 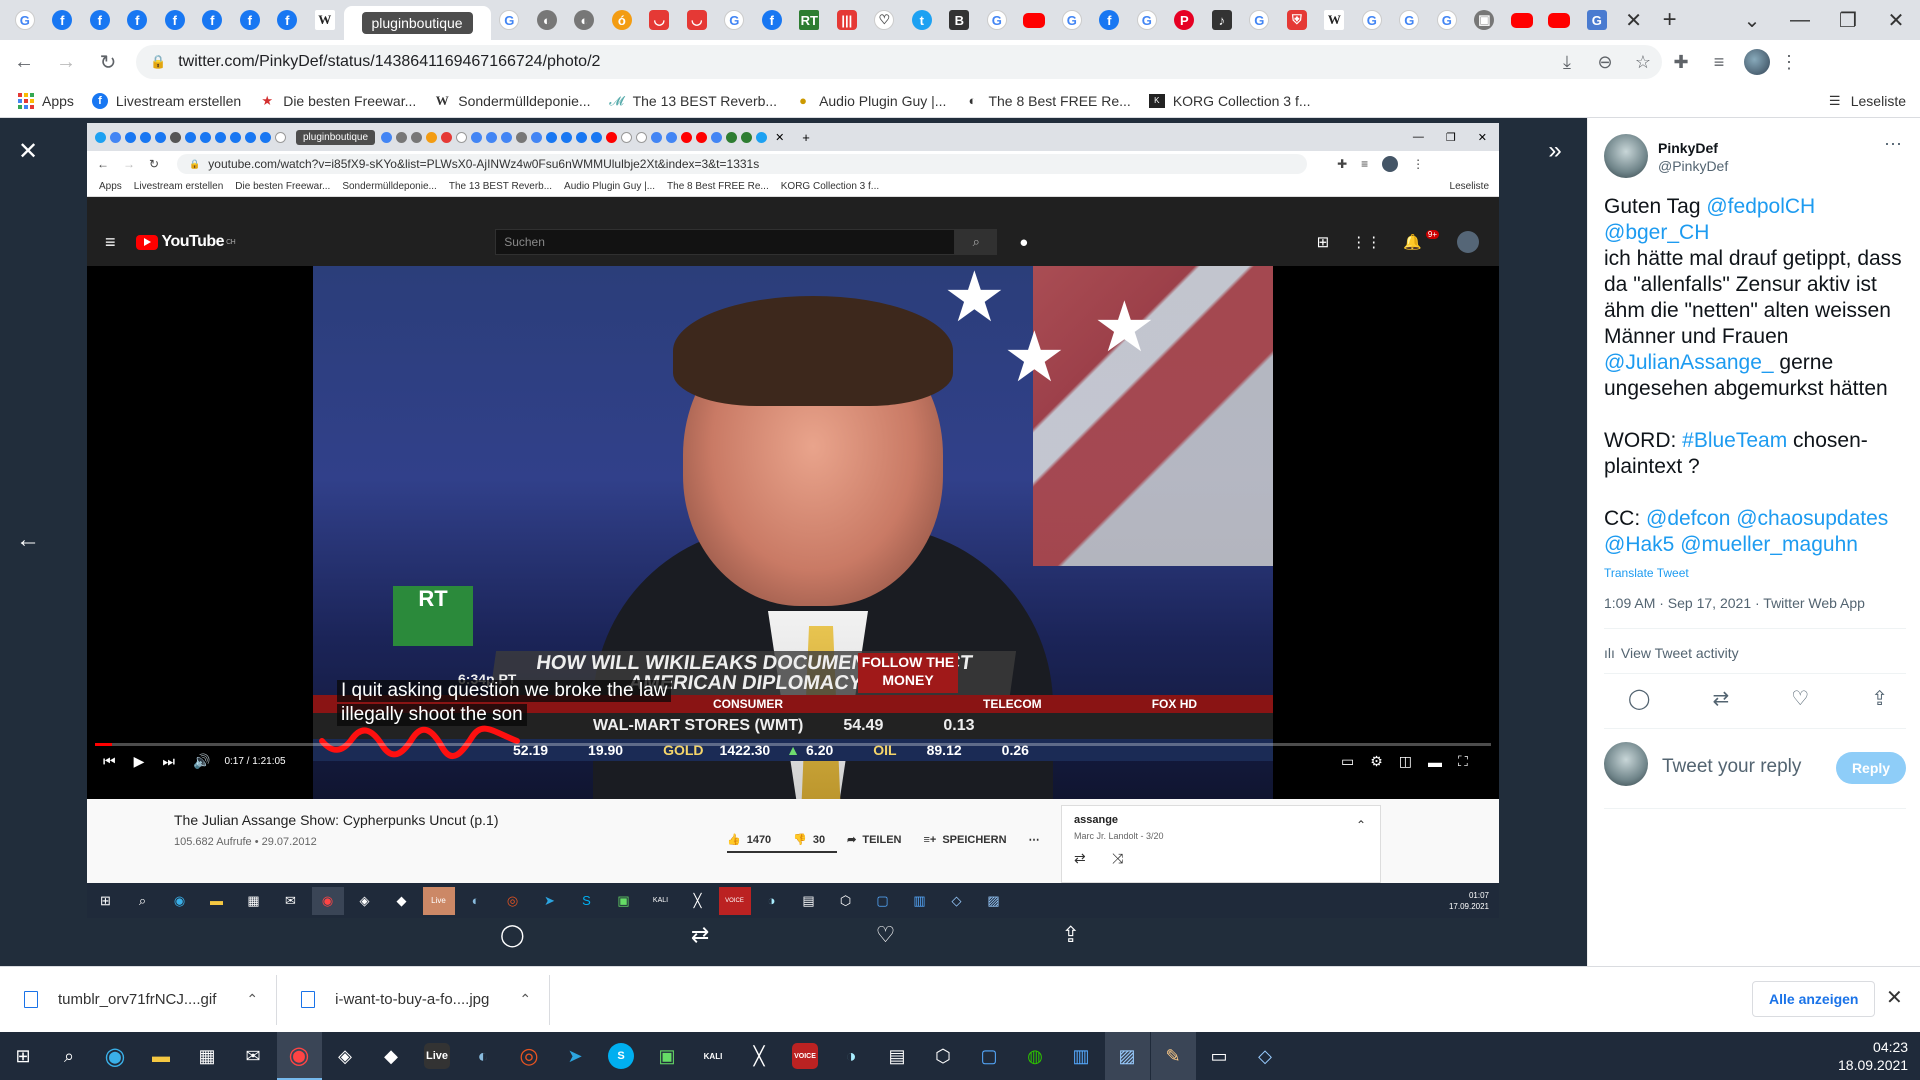 I want to click on tab-pluginboutique: pluginboutique, so click(x=417, y=23).